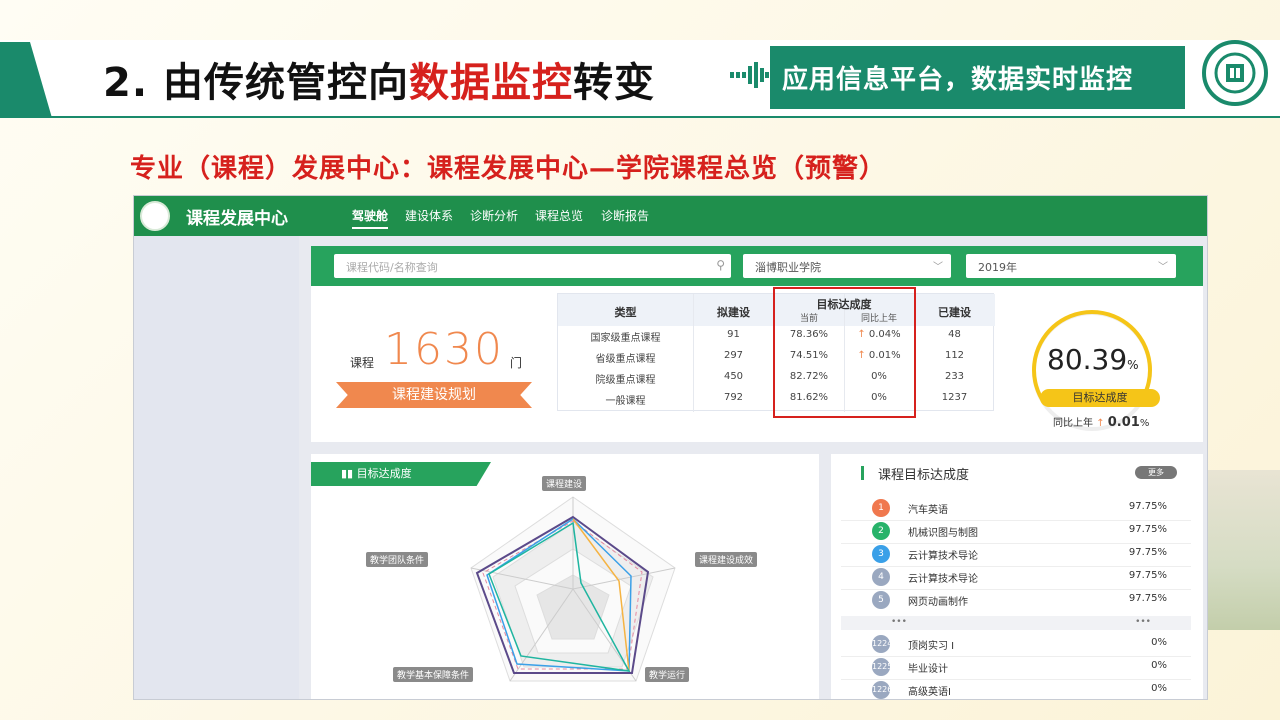 The image size is (1280, 720). Describe the element at coordinates (444, 349) in the screenshot. I see `course-count: 1630` at that location.